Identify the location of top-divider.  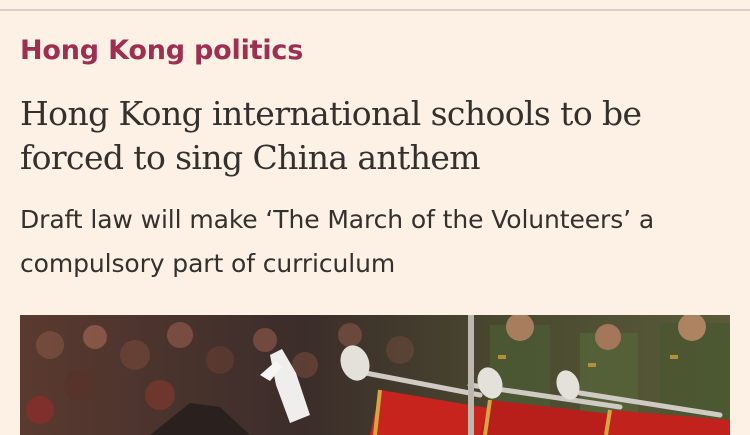
(375, 10).